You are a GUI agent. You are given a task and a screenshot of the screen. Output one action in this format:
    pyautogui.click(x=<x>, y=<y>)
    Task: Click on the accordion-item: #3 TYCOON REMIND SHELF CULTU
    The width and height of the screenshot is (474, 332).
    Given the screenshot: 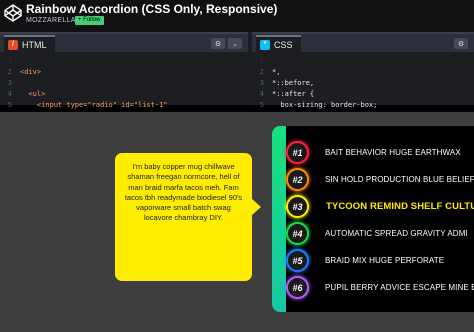 What is the action you would take?
    pyautogui.click(x=373, y=206)
    